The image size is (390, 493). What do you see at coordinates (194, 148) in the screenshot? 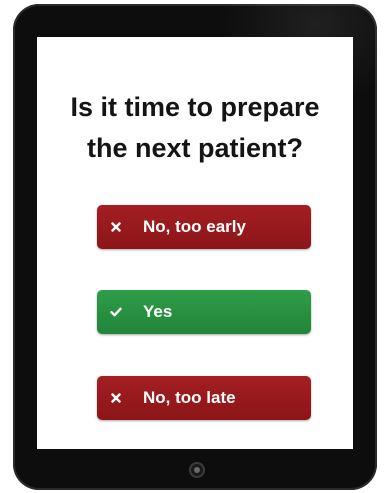
I see `question-line-2: the next patient?` at bounding box center [194, 148].